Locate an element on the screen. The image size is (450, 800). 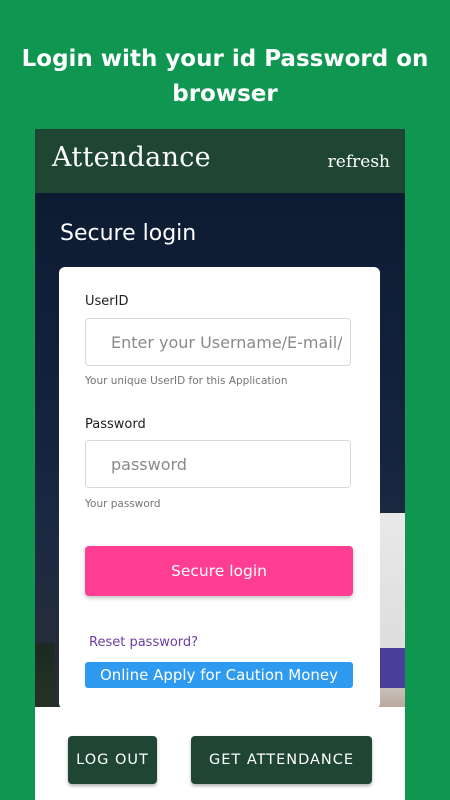
password-input is located at coordinates (218, 464).